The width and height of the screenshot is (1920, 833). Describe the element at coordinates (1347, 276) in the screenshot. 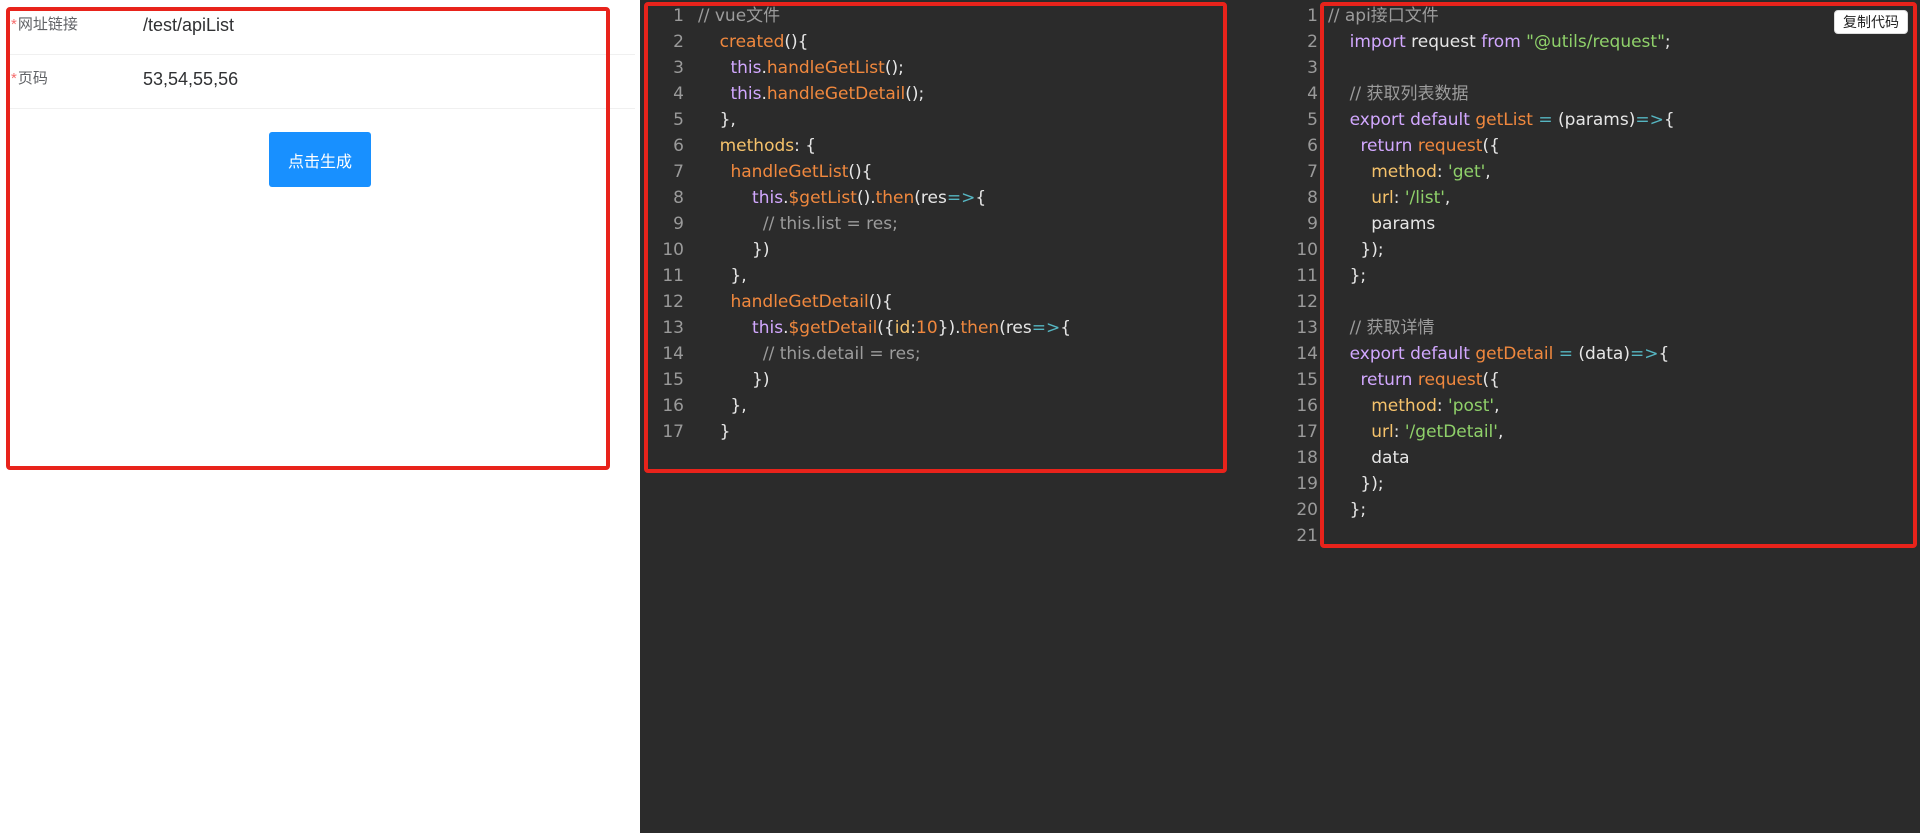

I see `code-token: };` at that location.